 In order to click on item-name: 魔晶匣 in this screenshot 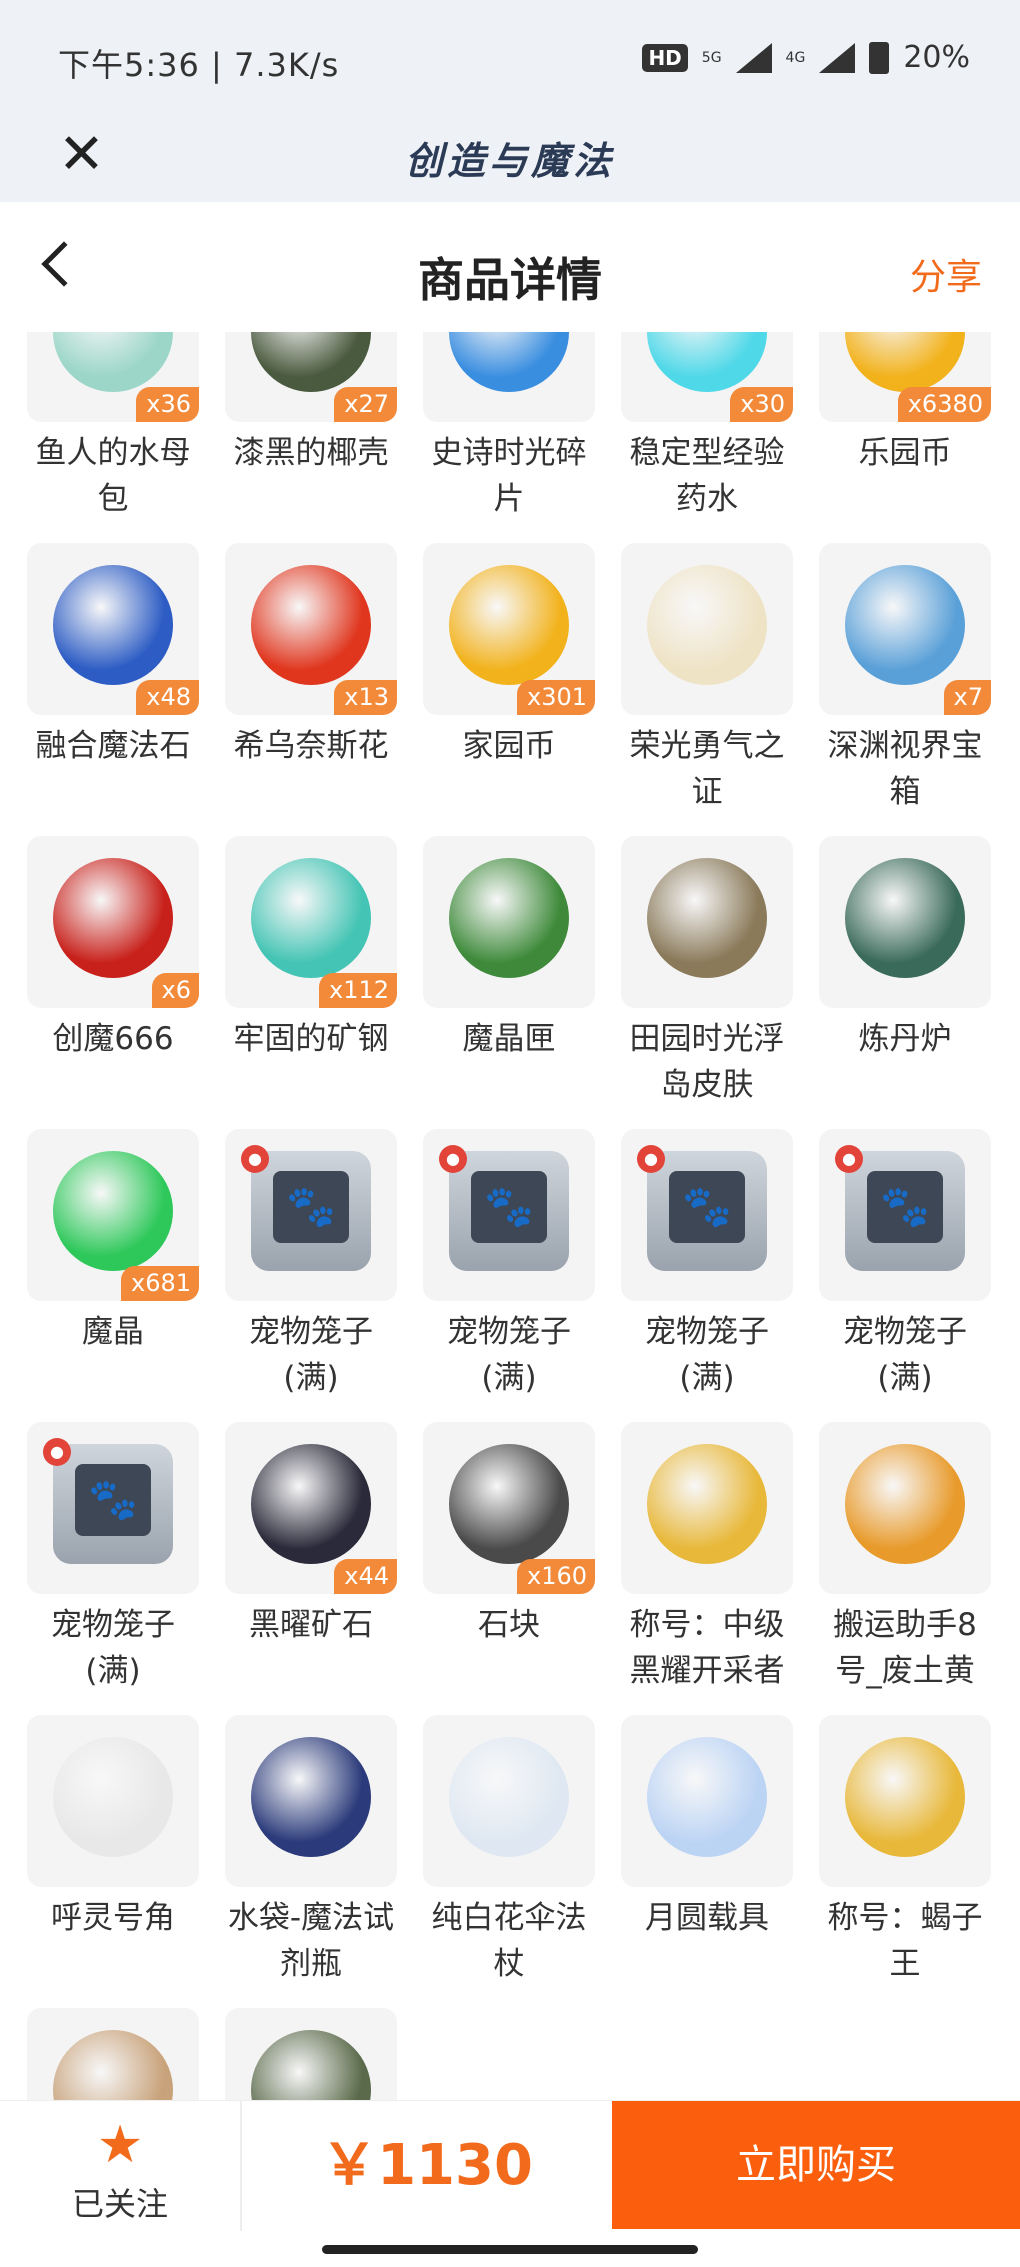, I will do `click(509, 1039)`.